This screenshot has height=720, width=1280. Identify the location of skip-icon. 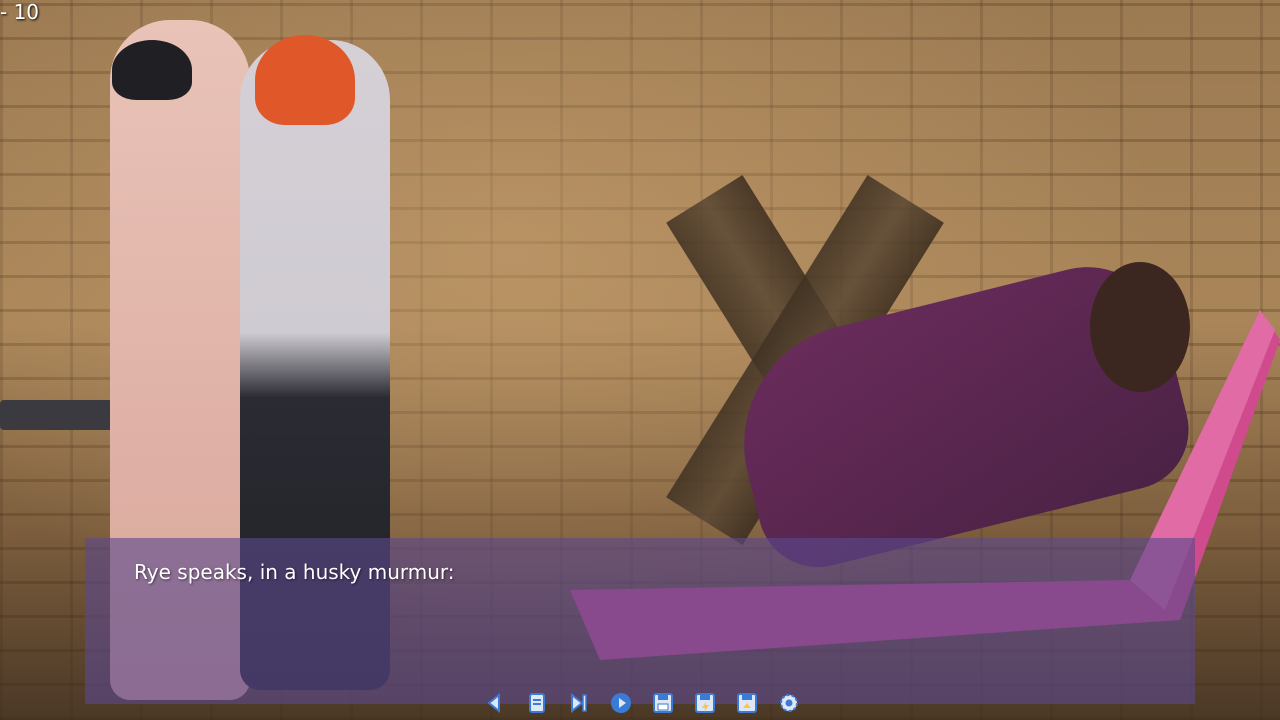
(579, 703).